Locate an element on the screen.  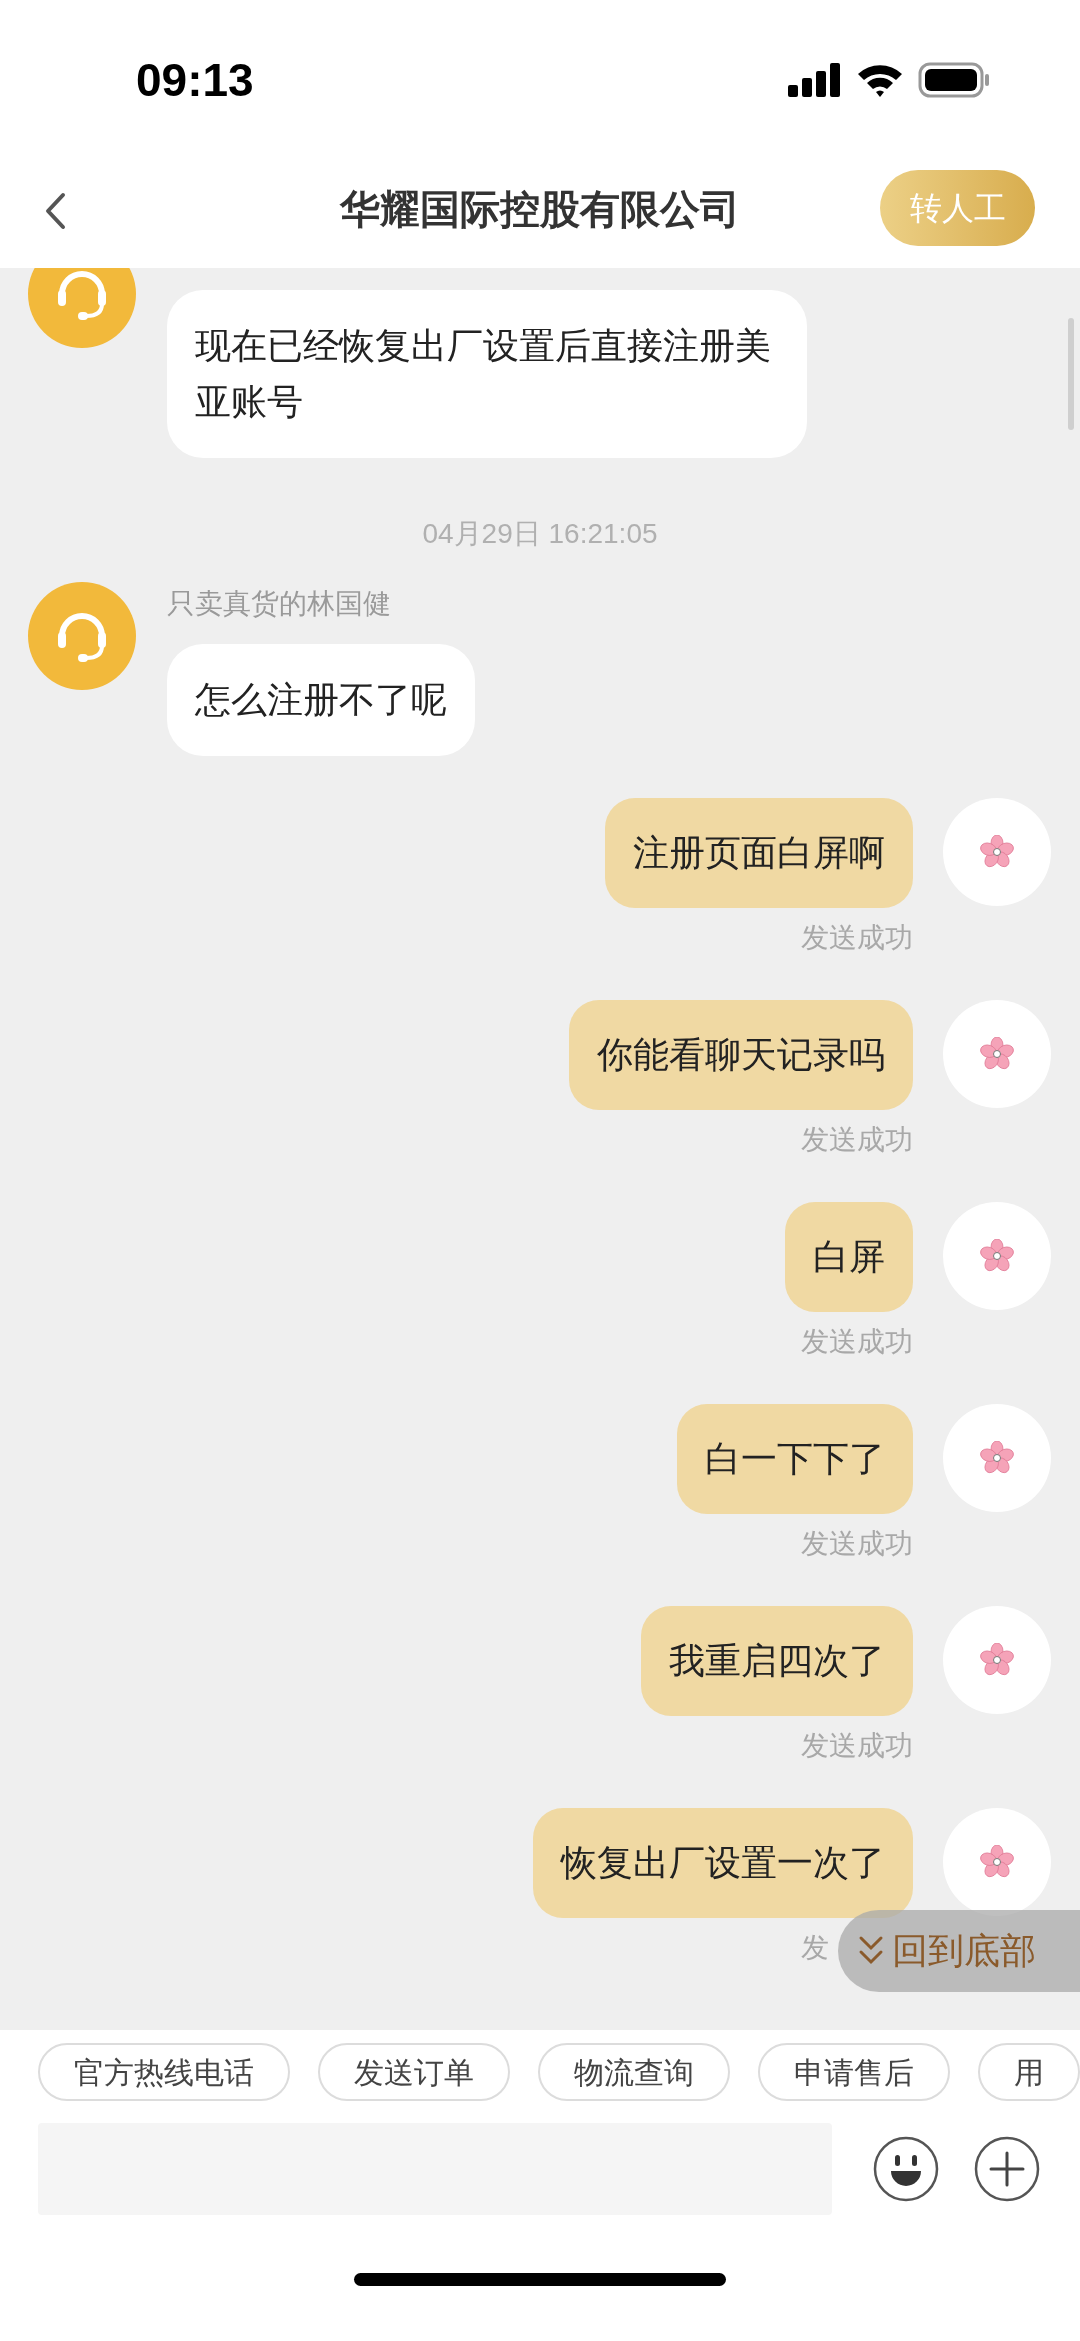
signal-icon is located at coordinates (815, 80).